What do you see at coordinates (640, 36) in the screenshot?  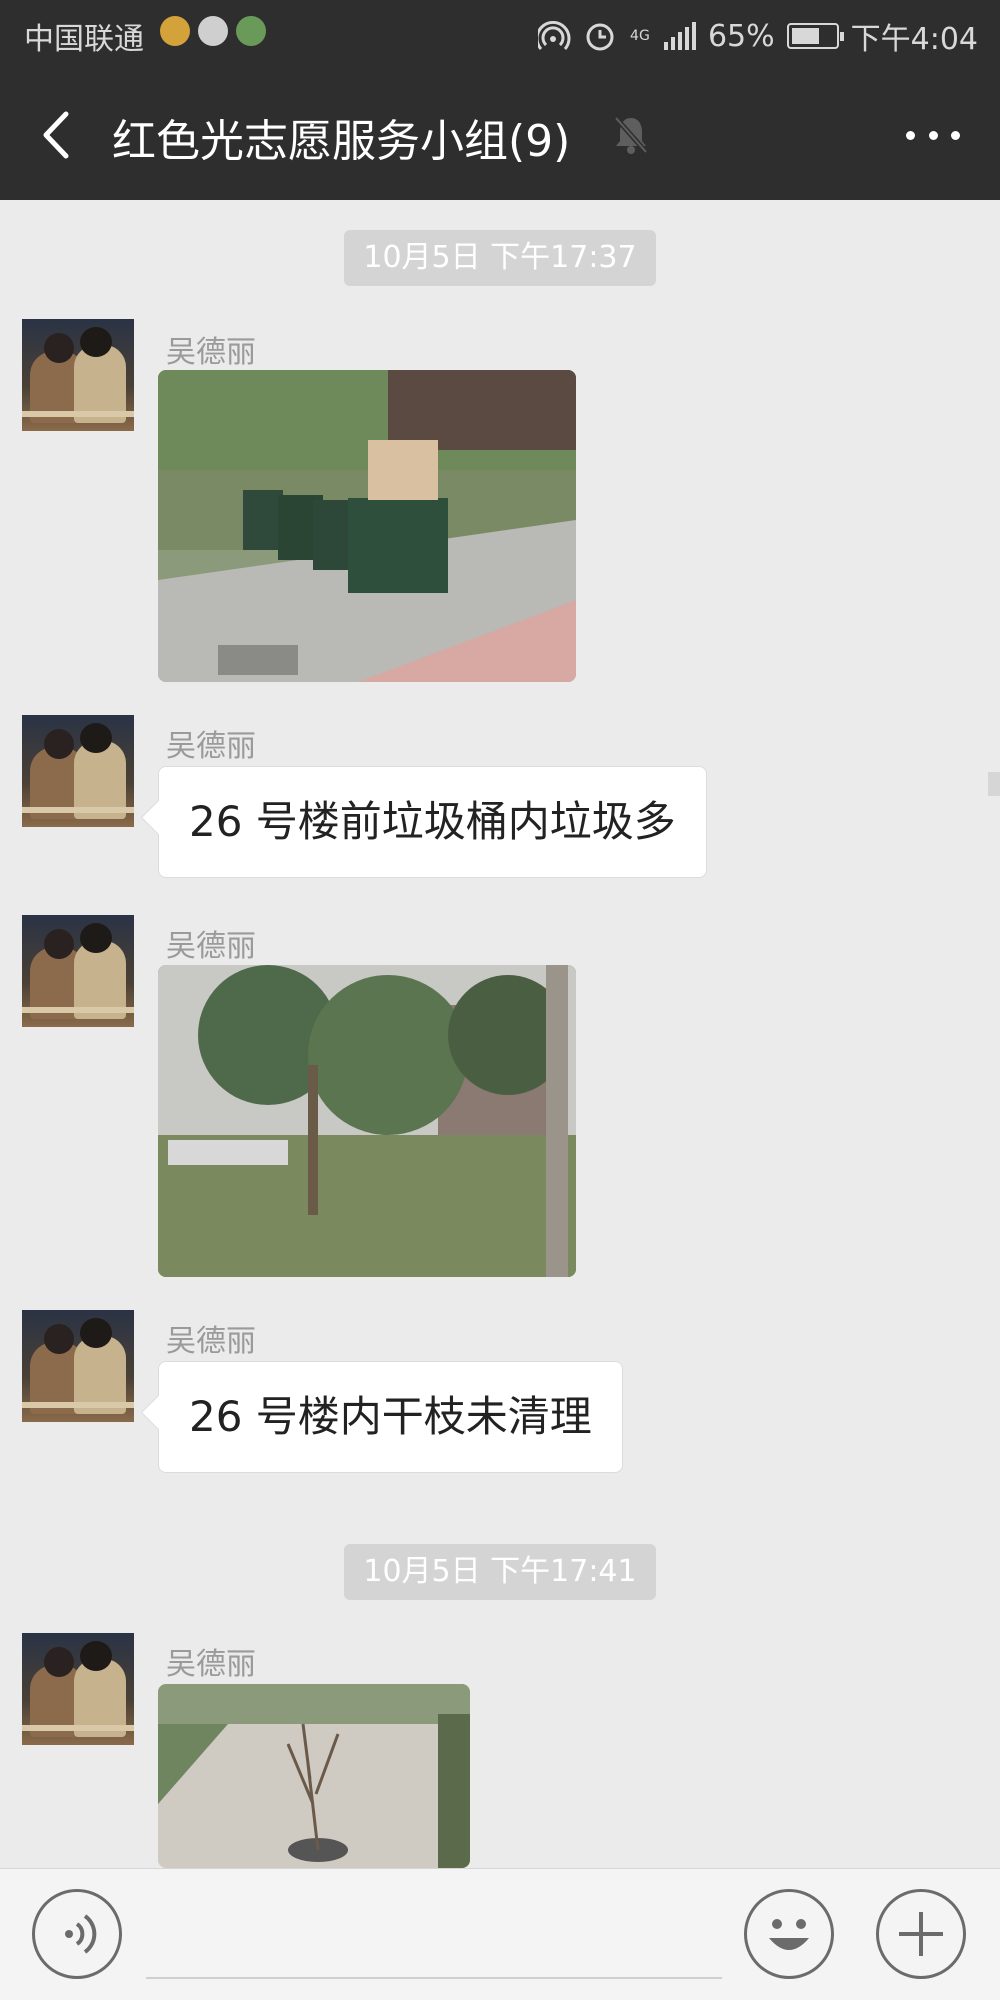 I see `network-type: 4G` at bounding box center [640, 36].